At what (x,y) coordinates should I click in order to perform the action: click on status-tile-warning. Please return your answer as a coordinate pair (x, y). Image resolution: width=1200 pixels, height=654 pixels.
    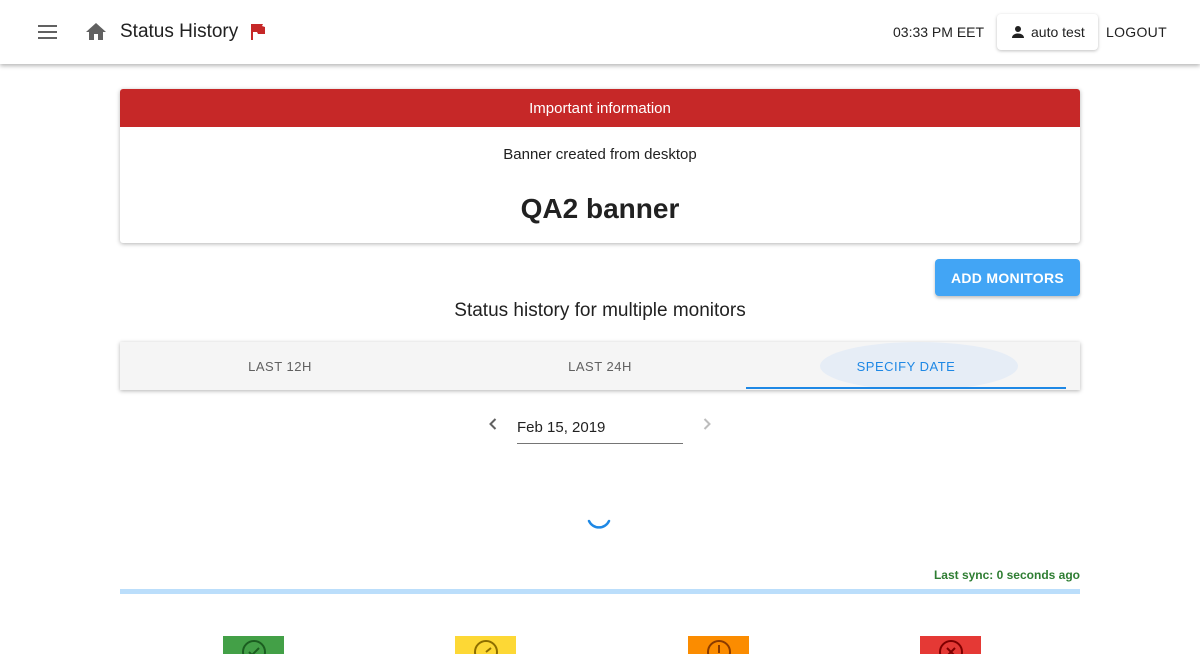
    Looking at the image, I should click on (718, 645).